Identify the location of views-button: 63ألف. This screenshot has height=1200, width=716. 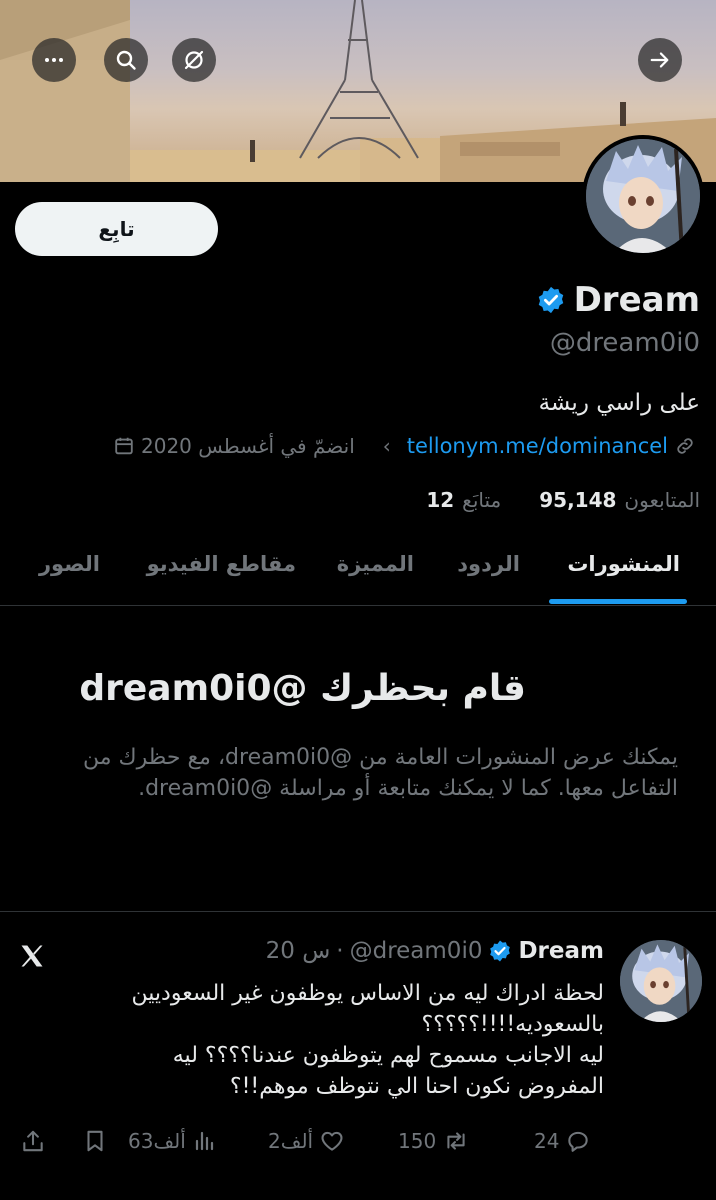
(172, 1141).